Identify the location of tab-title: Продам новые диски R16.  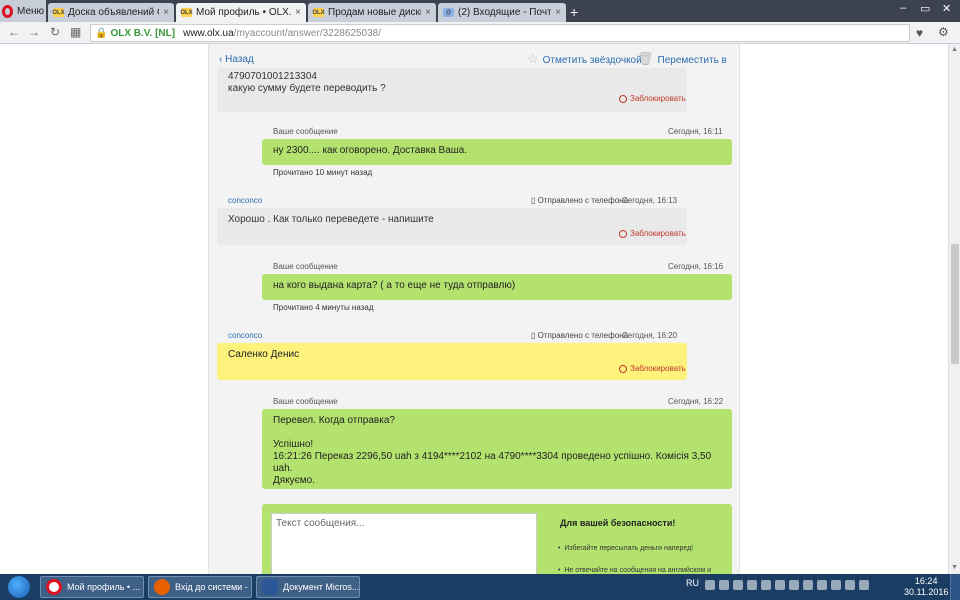
(374, 12).